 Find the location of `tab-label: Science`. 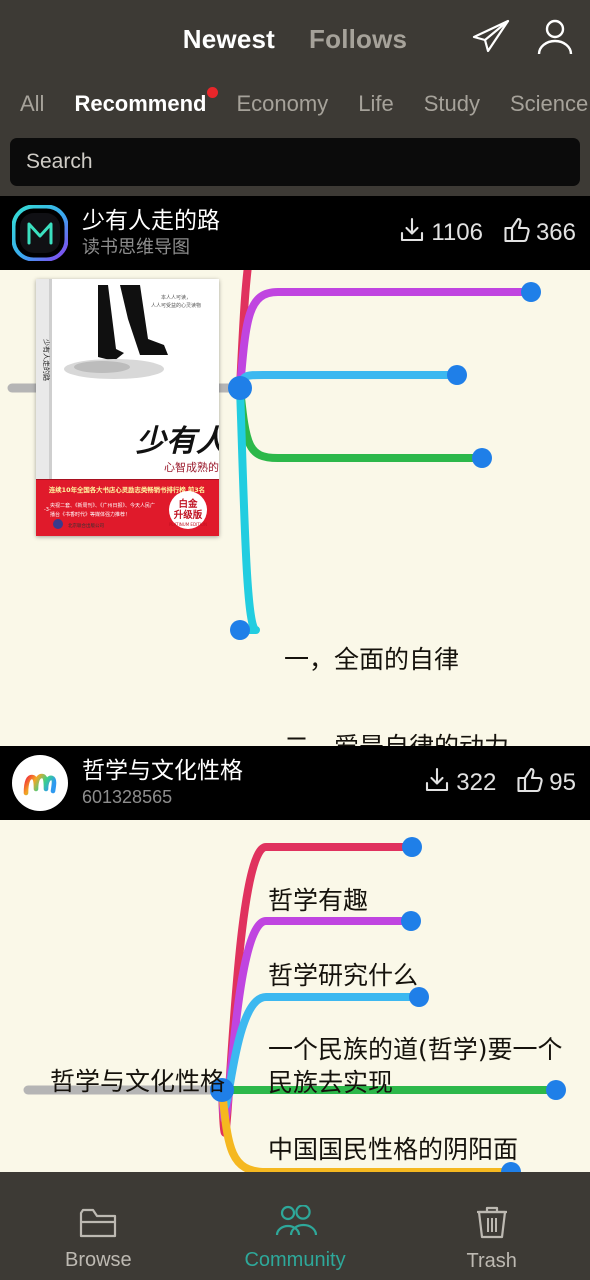

tab-label: Science is located at coordinates (549, 103).